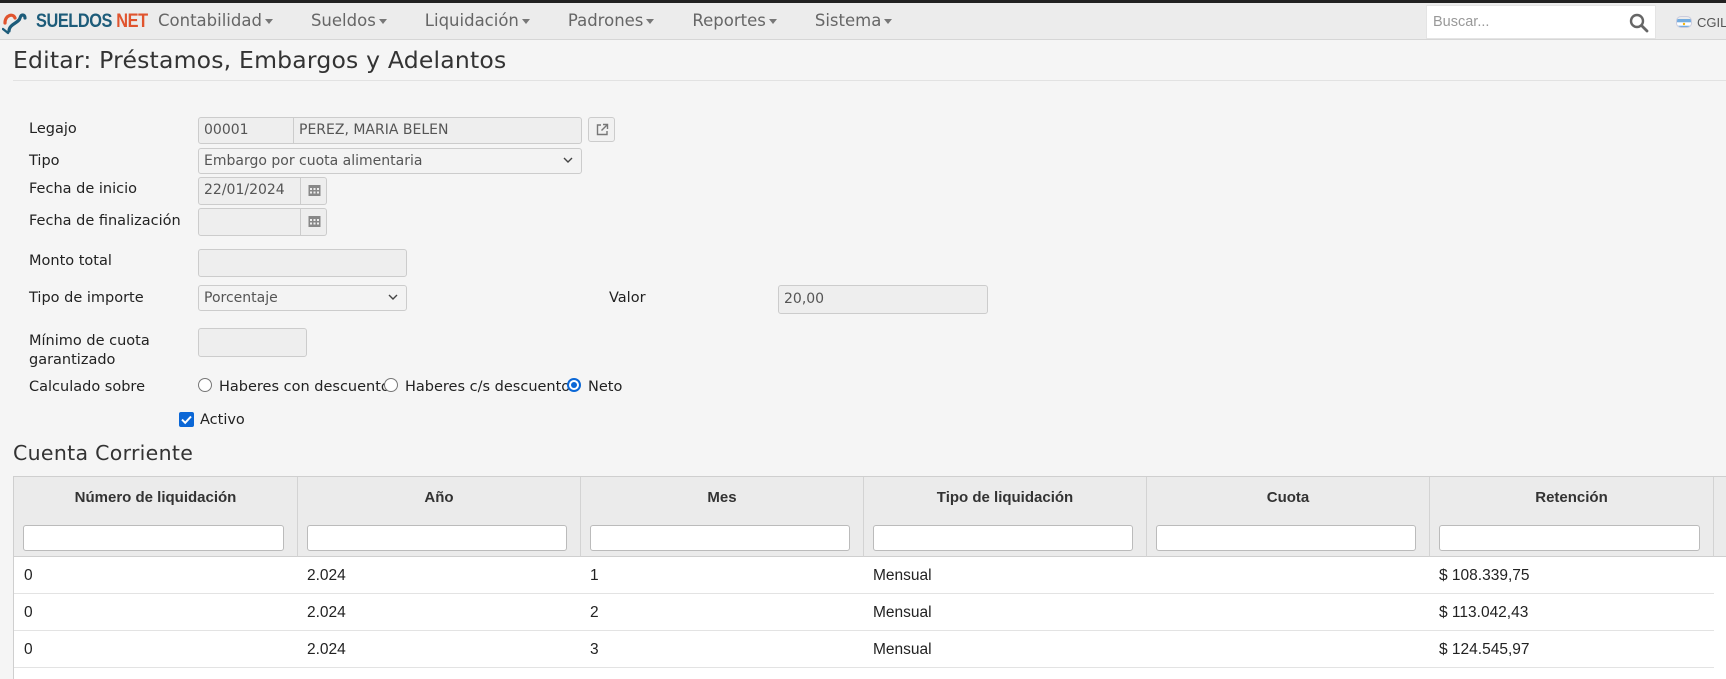 Image resolution: width=1726 pixels, height=679 pixels. What do you see at coordinates (302, 263) in the screenshot?
I see `monto-total-input` at bounding box center [302, 263].